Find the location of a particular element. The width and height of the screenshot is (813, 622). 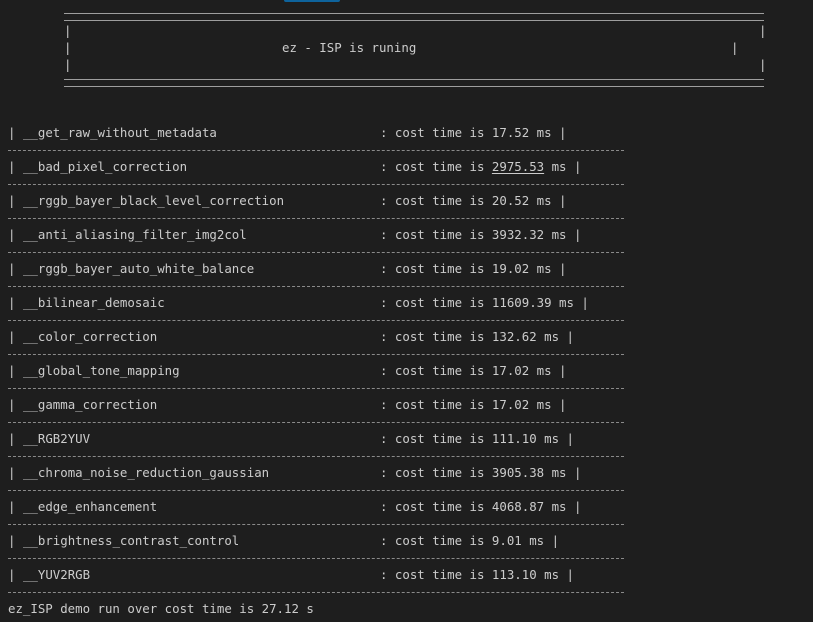

step-label: __edge_enhancement is located at coordinates (90, 506).